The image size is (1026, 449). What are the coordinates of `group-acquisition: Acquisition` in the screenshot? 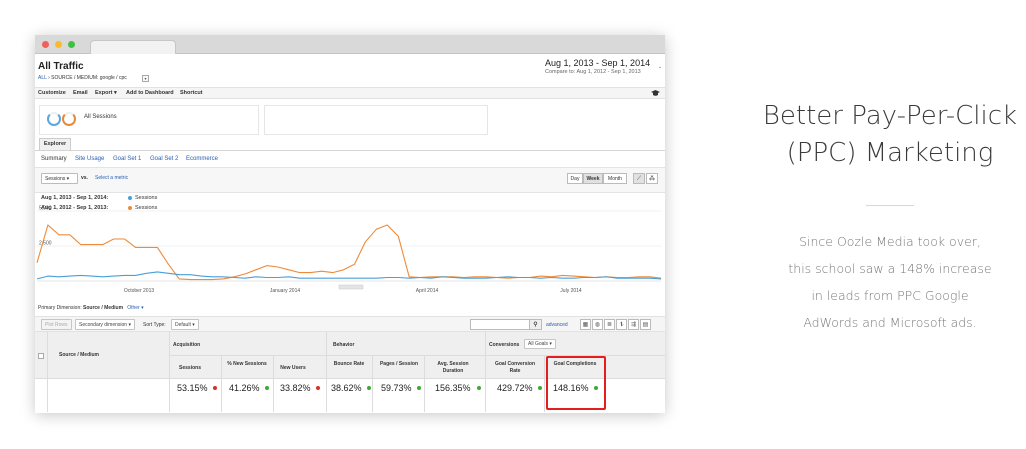 It's located at (187, 345).